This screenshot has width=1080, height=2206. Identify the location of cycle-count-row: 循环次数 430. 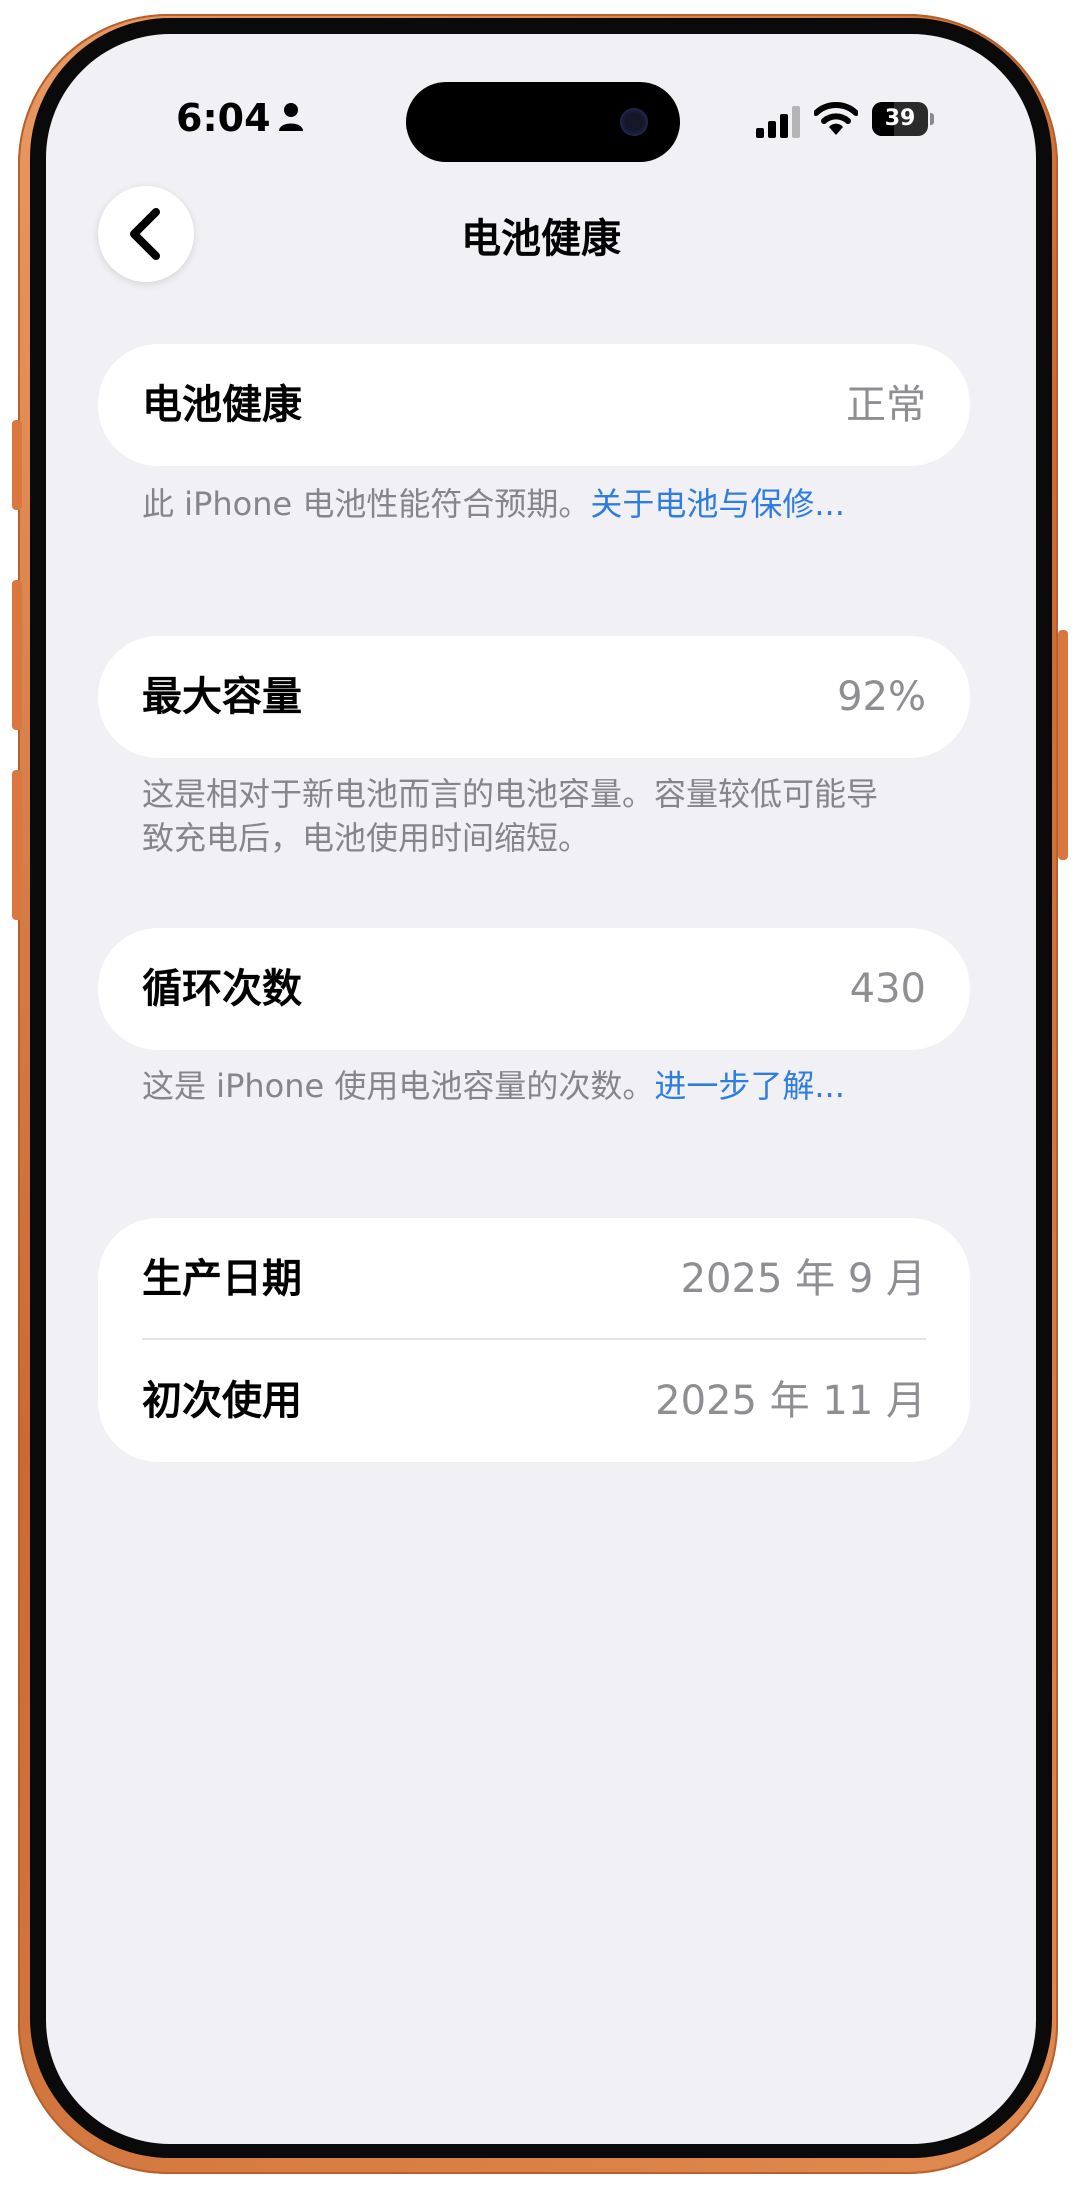
(534, 989).